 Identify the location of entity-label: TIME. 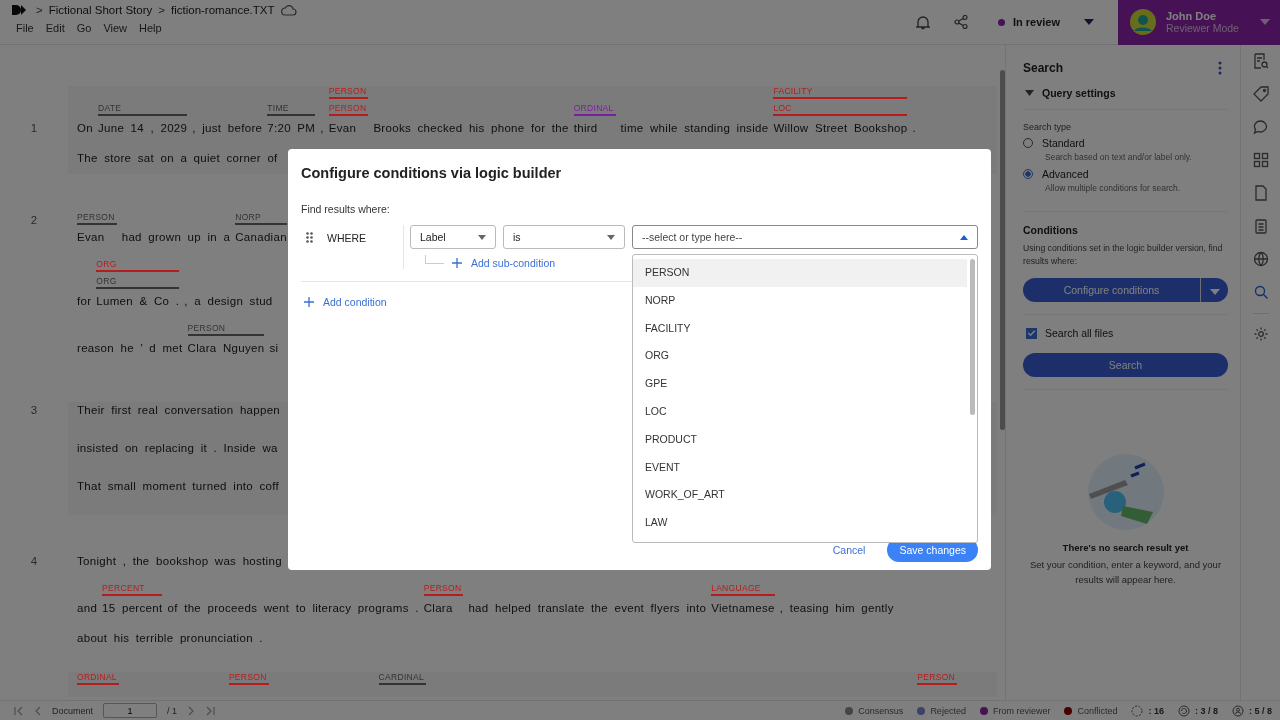
(291, 109).